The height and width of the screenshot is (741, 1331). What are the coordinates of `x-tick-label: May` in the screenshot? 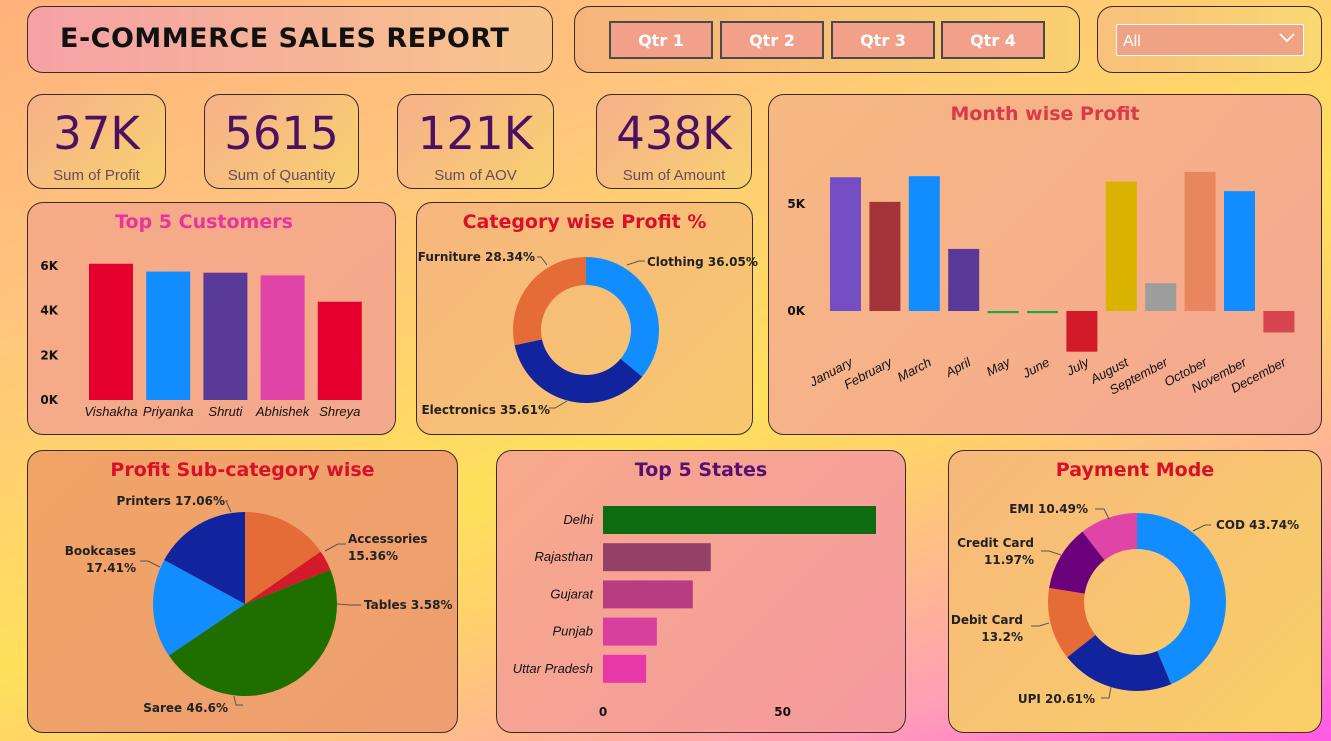 It's located at (999, 366).